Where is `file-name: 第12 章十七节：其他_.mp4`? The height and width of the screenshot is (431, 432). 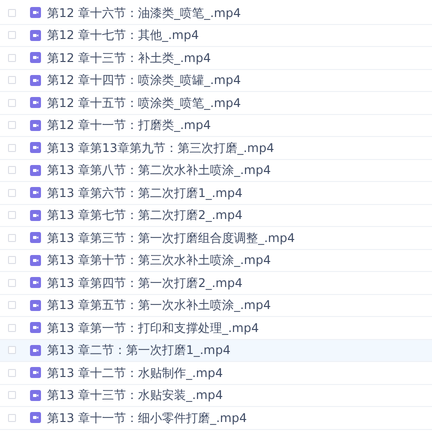
file-name: 第12 章十七节：其他_.mp4 is located at coordinates (123, 35).